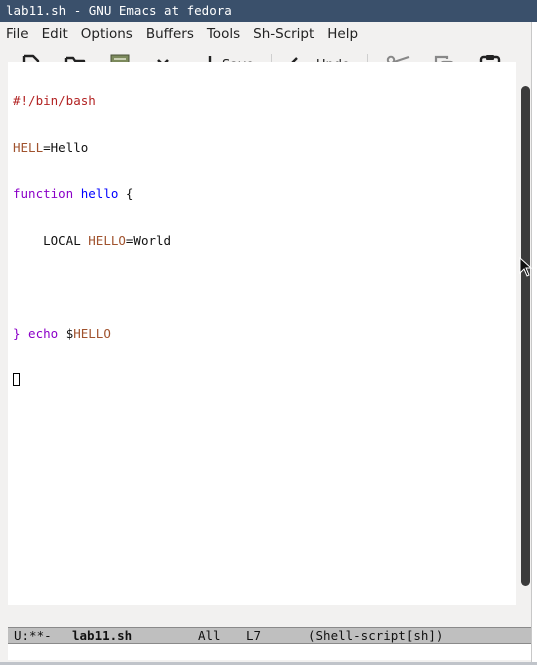  I want to click on code-token: LOCAL, so click(51, 240).